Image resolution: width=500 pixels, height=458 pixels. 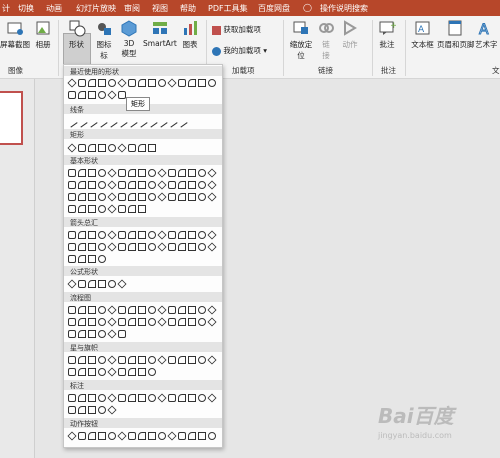 I want to click on action-button: 动作, so click(x=350, y=34).